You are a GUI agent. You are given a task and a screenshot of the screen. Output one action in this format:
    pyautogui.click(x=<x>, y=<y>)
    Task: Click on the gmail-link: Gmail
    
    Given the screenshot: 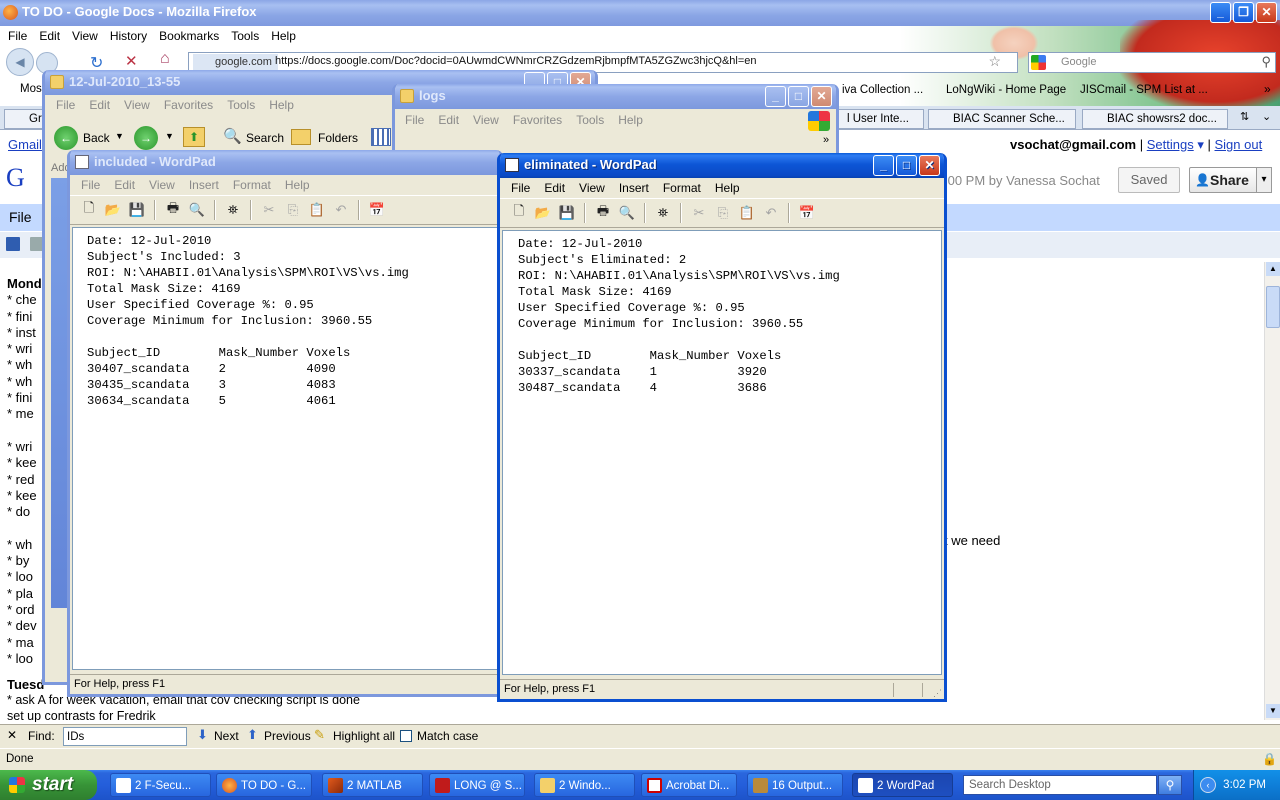 What is the action you would take?
    pyautogui.click(x=25, y=144)
    